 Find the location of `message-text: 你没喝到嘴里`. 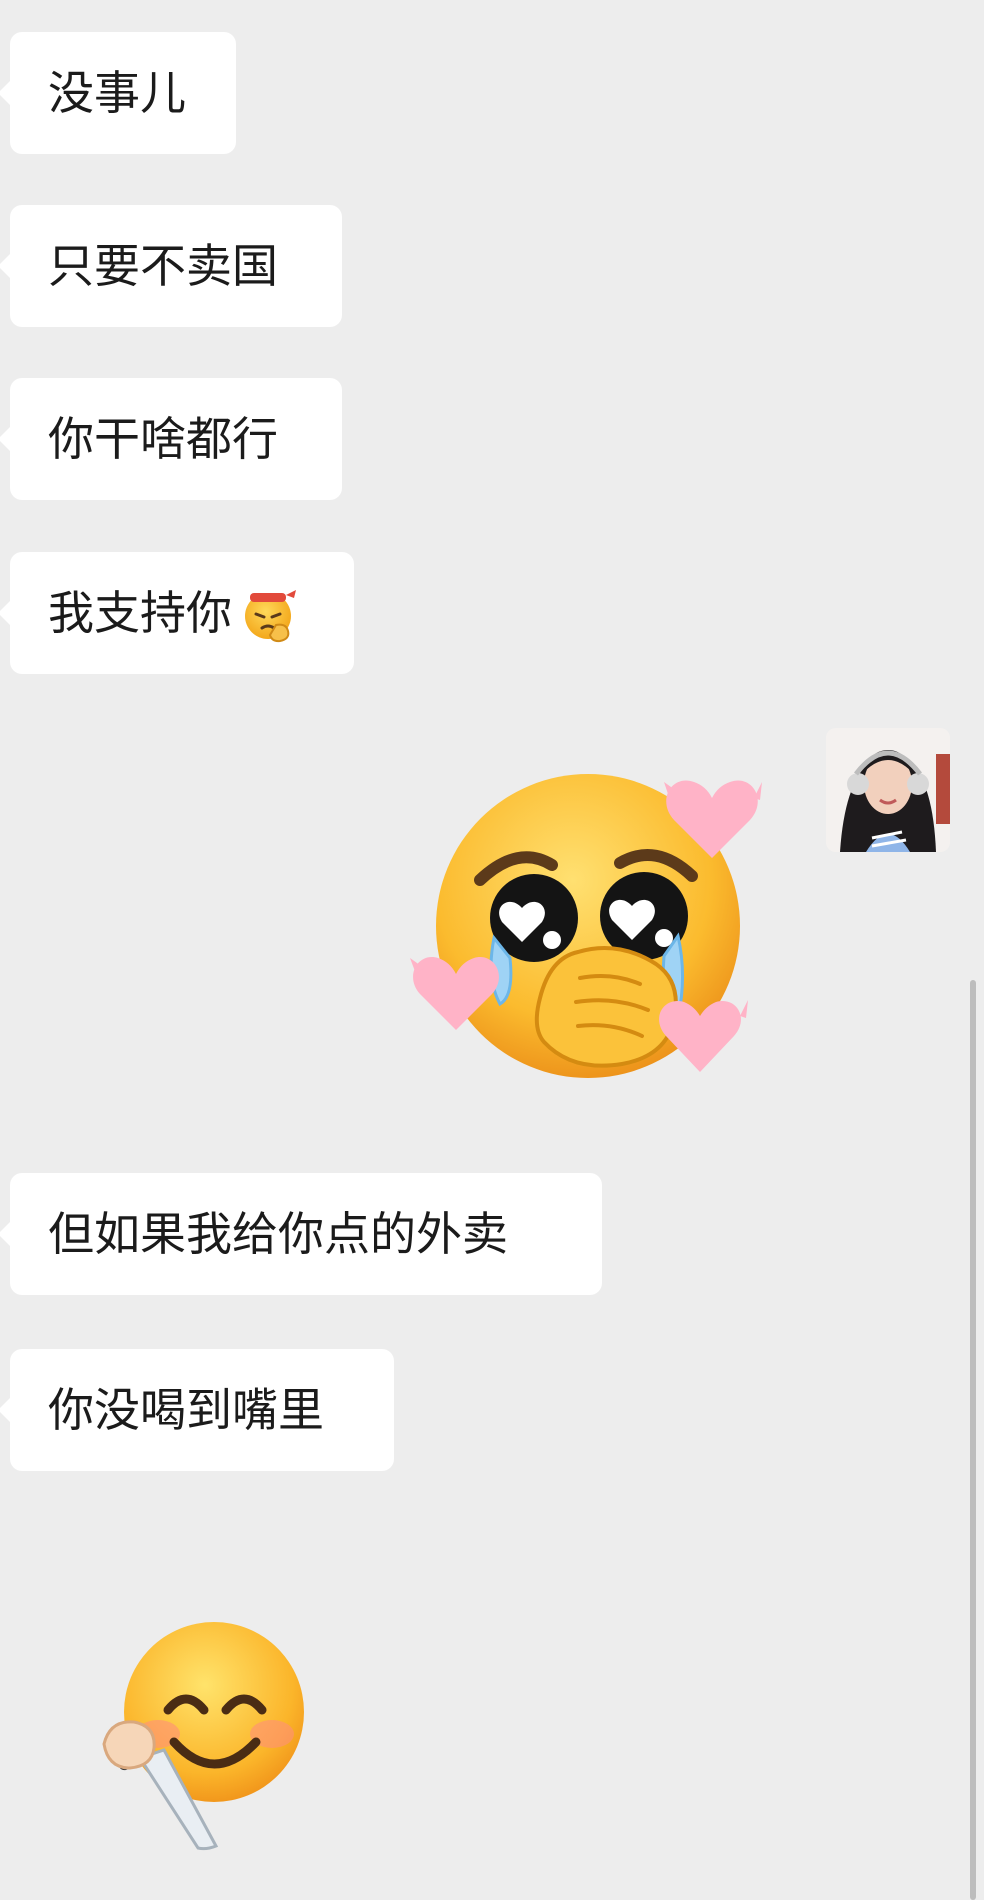

message-text: 你没喝到嘴里 is located at coordinates (186, 1410).